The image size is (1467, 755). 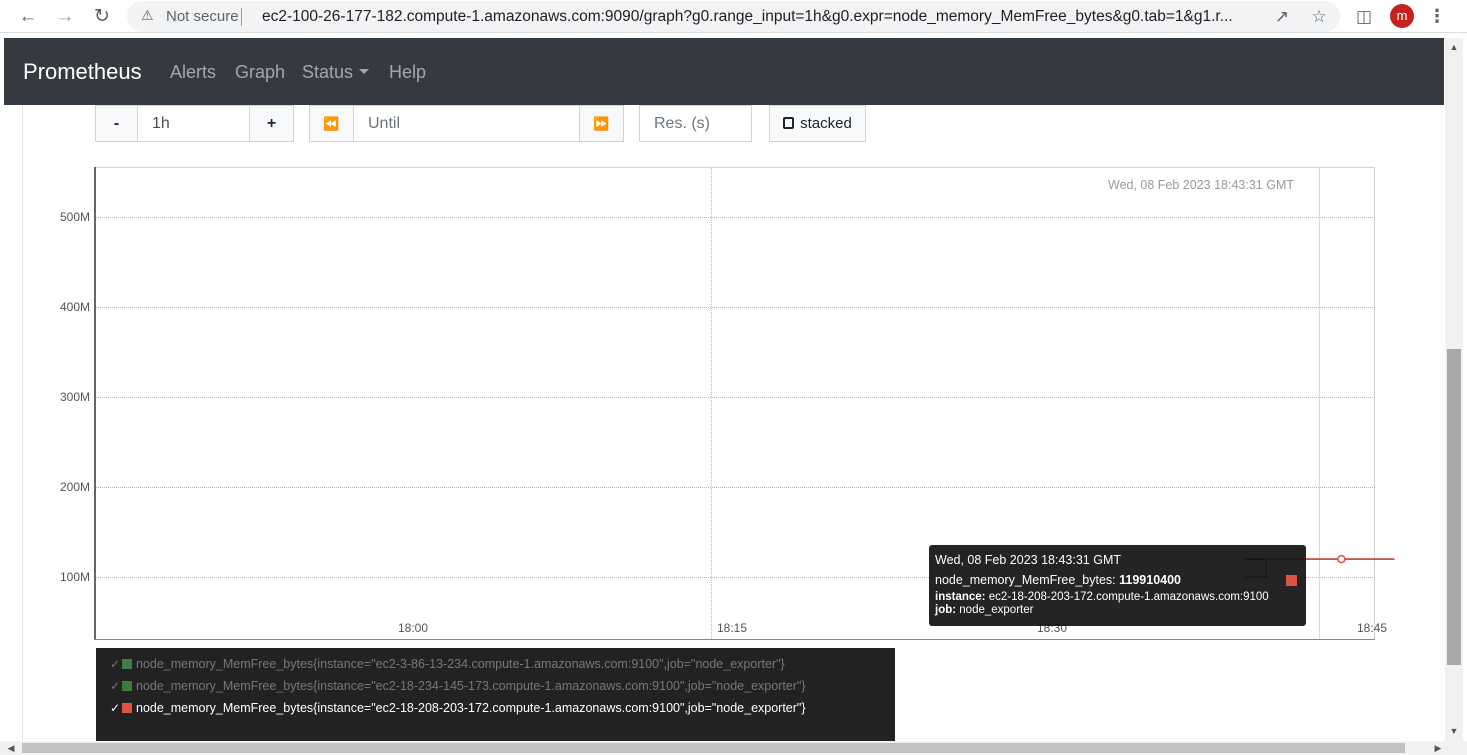 What do you see at coordinates (102, 17) in the screenshot?
I see `reload-icon: ↻` at bounding box center [102, 17].